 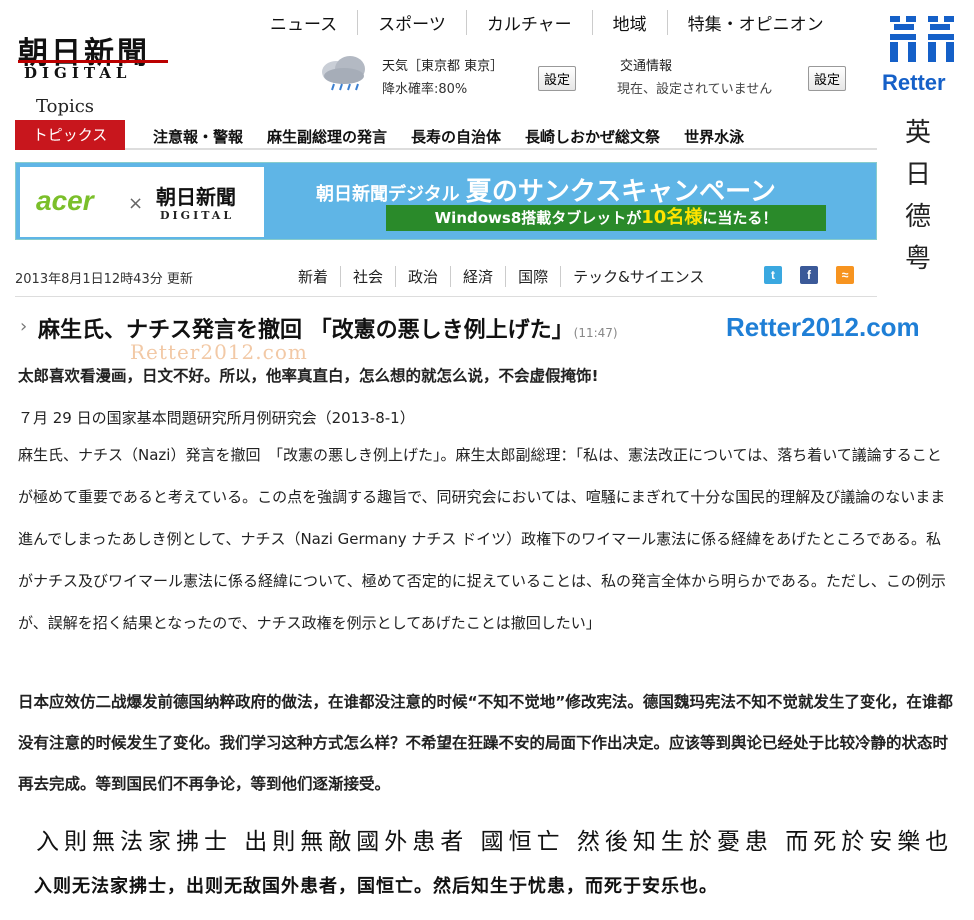 I want to click on side-char-japanese: 日, so click(x=917, y=175).